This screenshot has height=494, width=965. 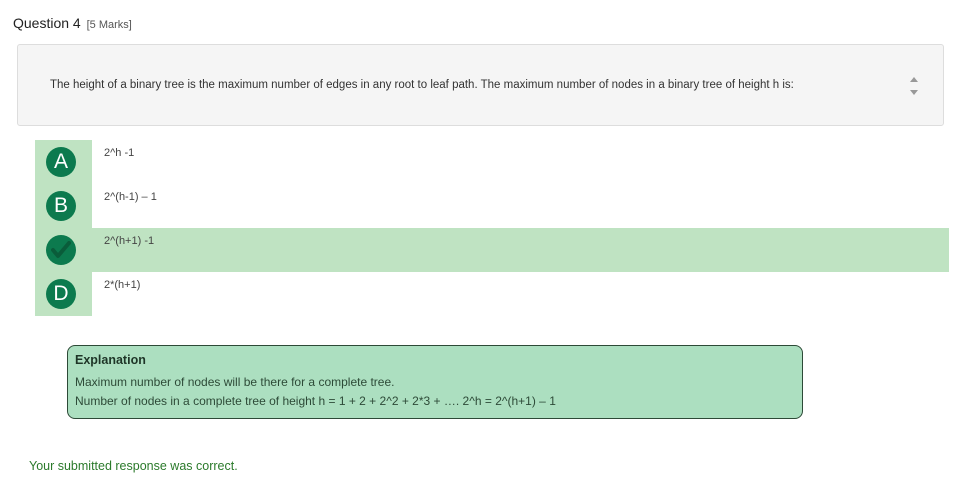 I want to click on option-d: D 2*(h+1), so click(x=492, y=294).